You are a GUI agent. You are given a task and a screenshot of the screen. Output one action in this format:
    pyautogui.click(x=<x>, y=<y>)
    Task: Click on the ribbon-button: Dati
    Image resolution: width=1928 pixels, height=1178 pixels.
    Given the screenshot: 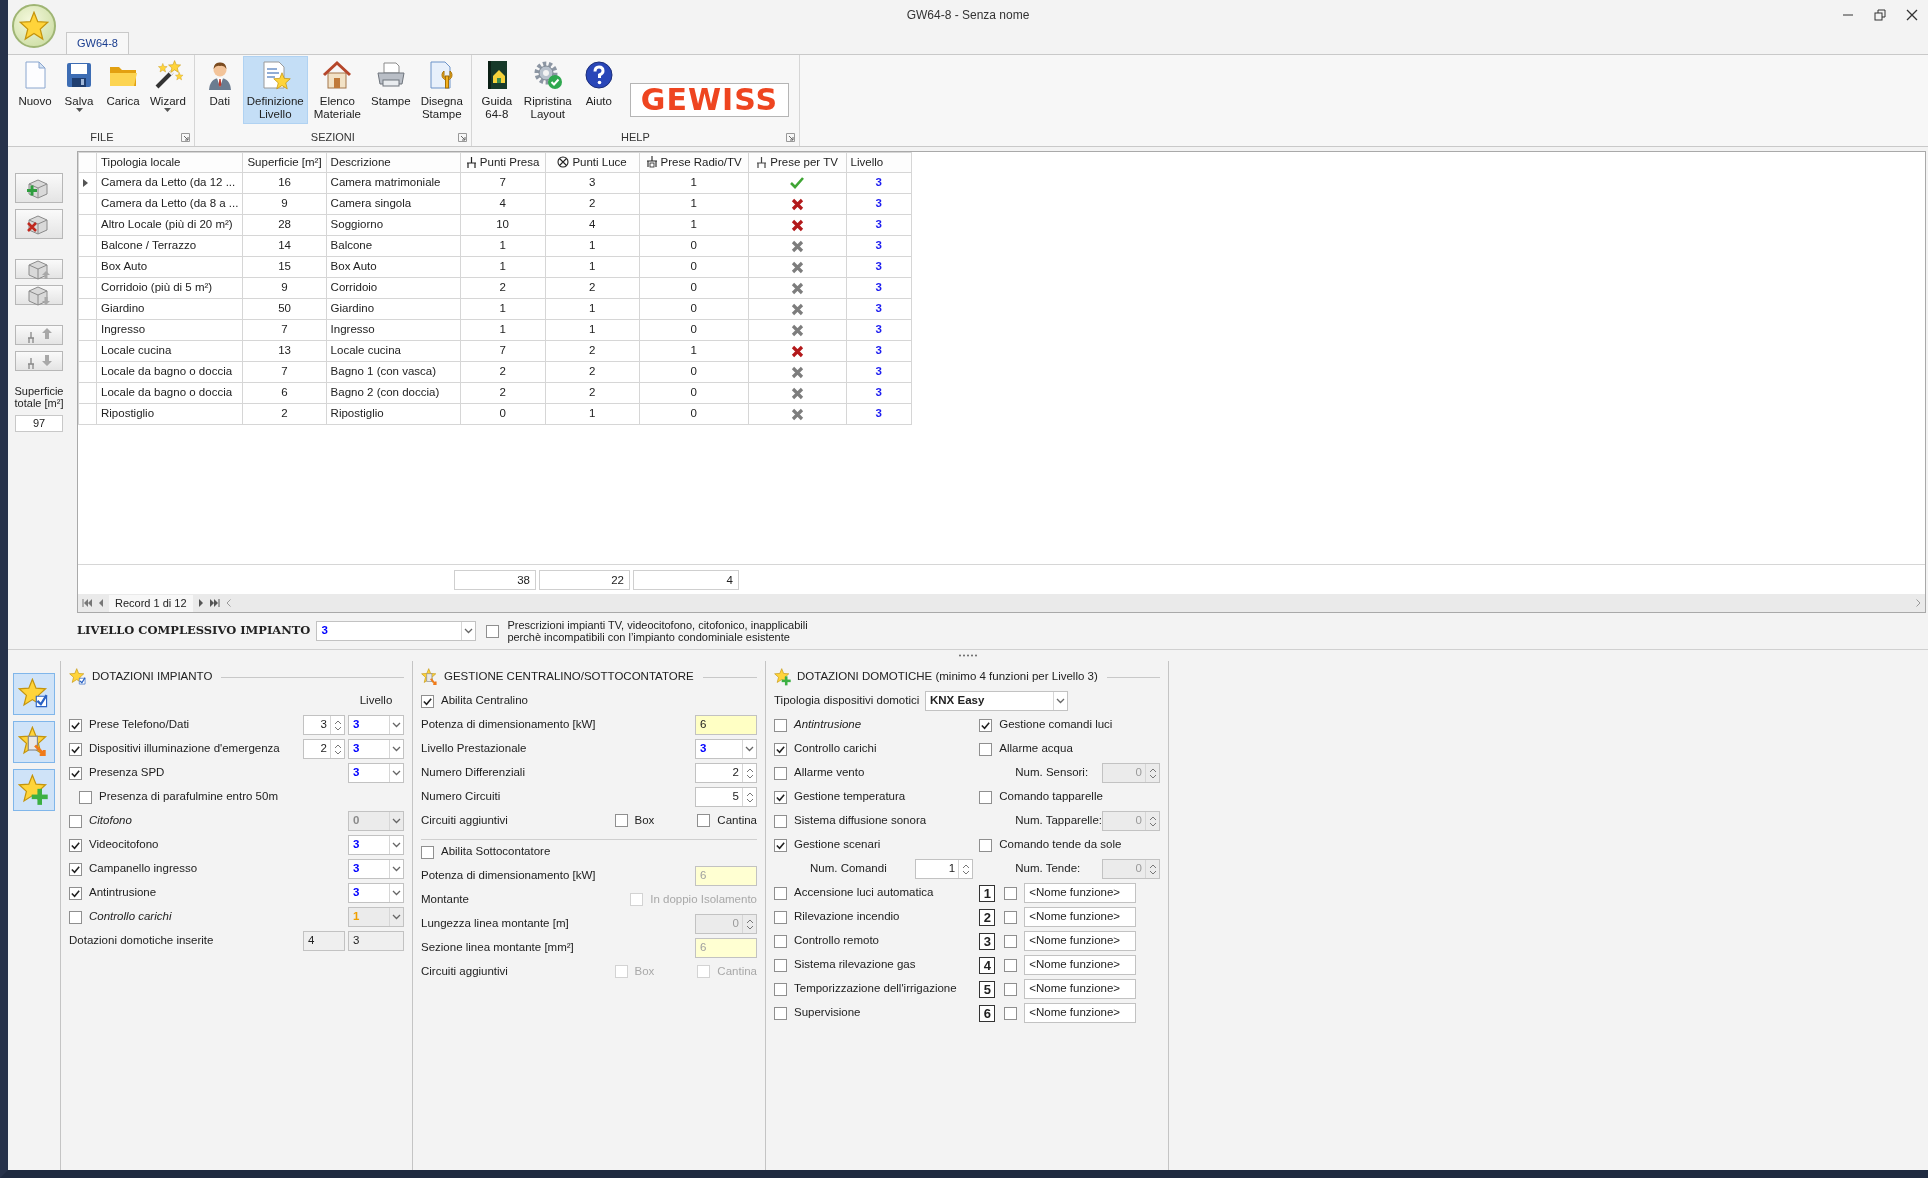 What is the action you would take?
    pyautogui.click(x=219, y=83)
    